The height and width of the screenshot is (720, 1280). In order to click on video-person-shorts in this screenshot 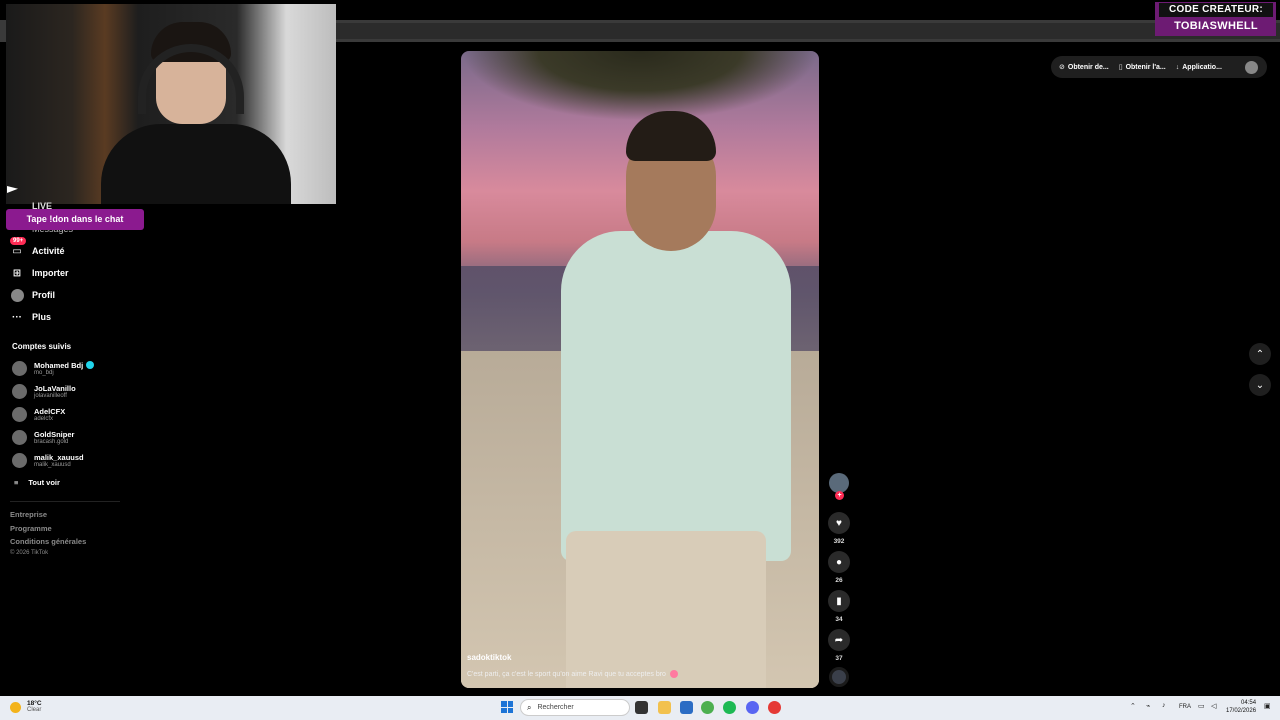, I will do `click(666, 609)`.